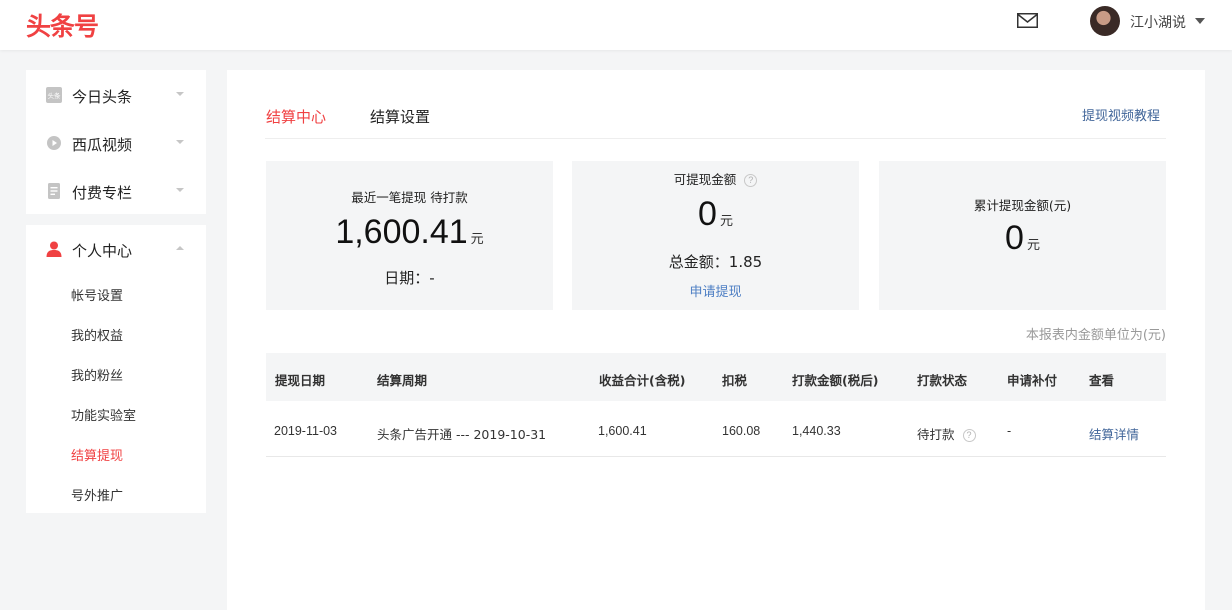  Describe the element at coordinates (103, 414) in the screenshot. I see `sidebar-item-lab: 功能实验室` at that location.